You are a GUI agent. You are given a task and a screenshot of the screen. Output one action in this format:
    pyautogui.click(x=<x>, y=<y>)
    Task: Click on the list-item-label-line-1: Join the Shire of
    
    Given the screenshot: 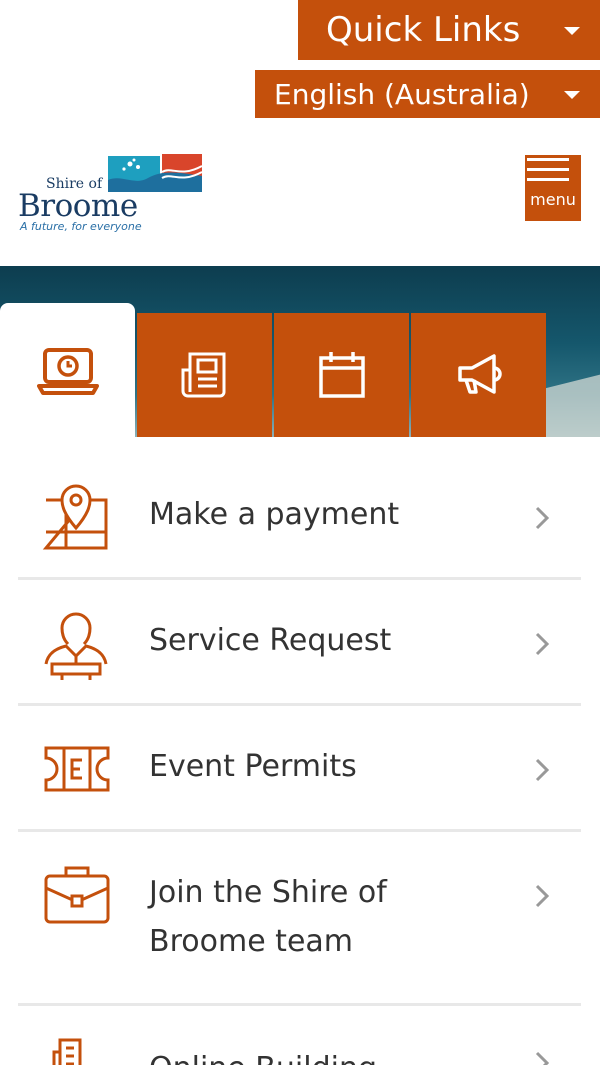 What is the action you would take?
    pyautogui.click(x=268, y=892)
    